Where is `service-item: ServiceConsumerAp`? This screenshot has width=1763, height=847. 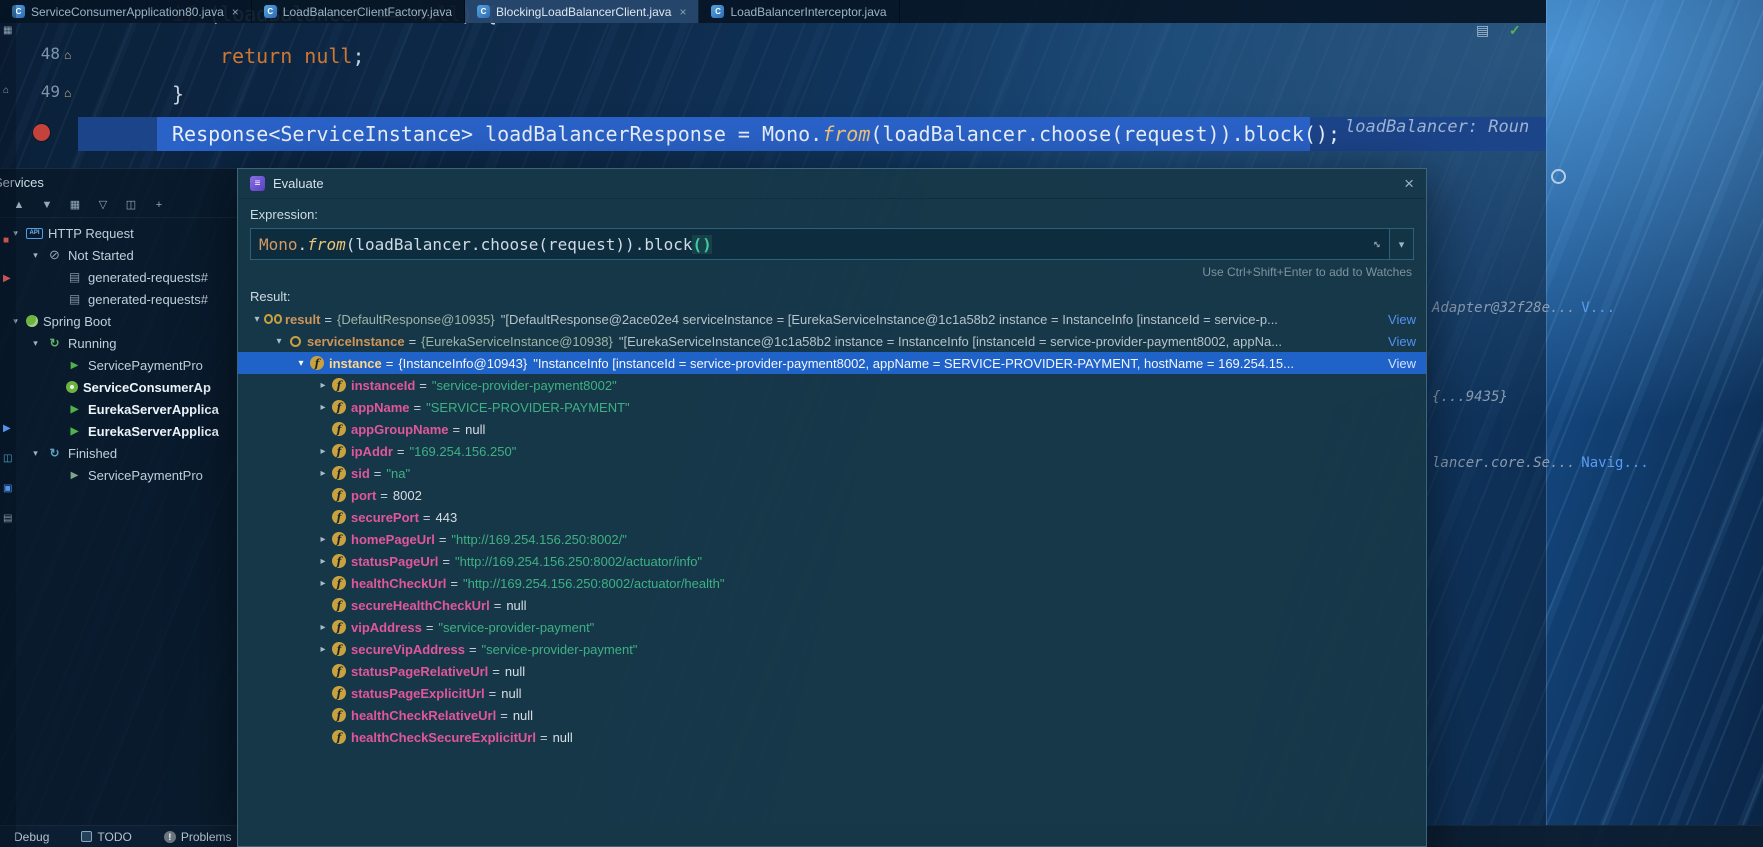
service-item: ServiceConsumerAp is located at coordinates (118, 387).